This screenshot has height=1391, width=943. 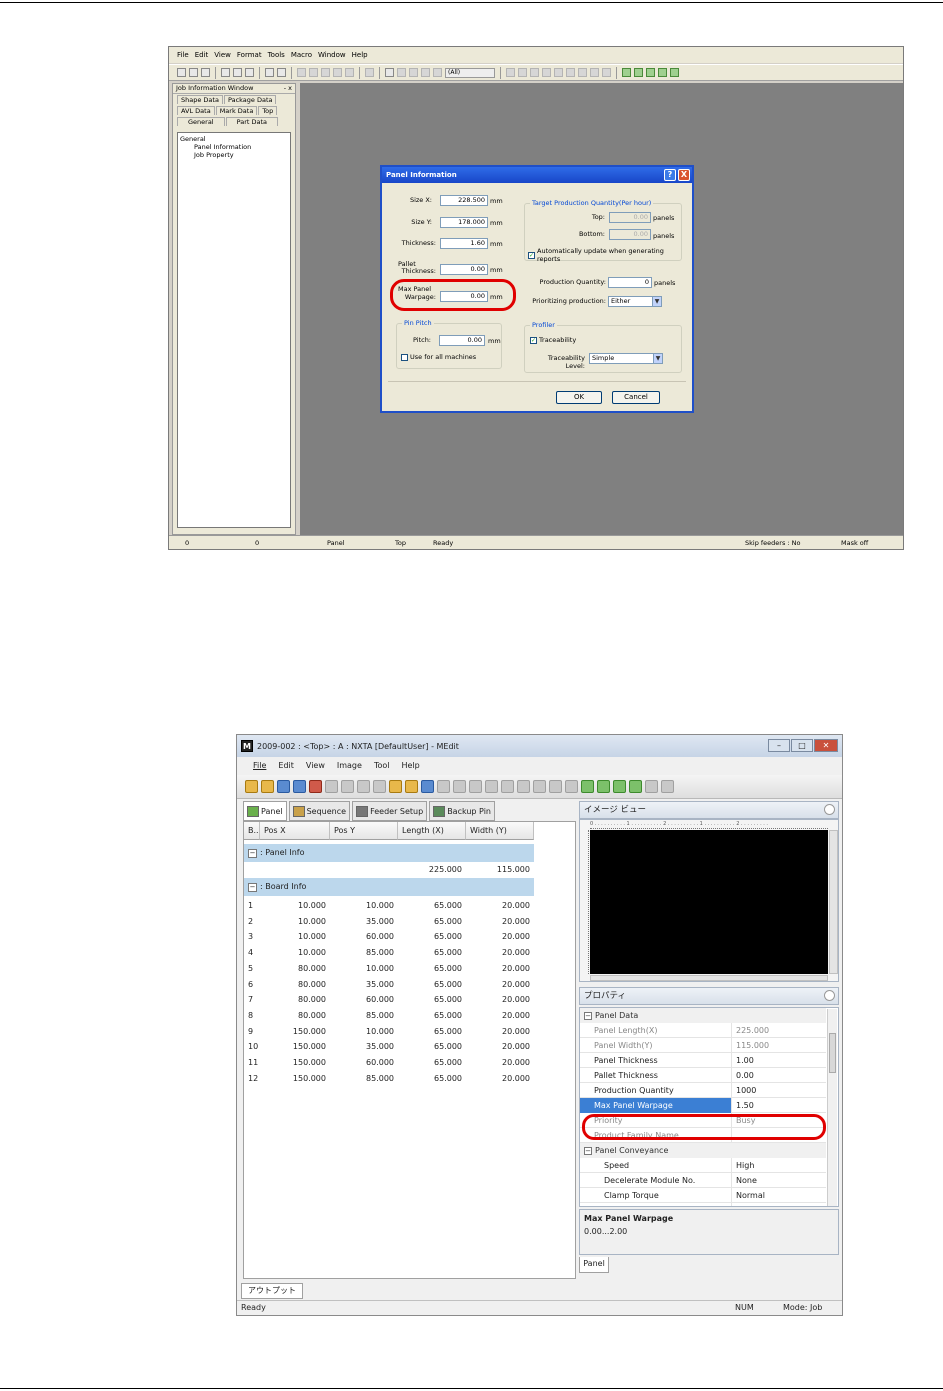 What do you see at coordinates (382, 765) in the screenshot?
I see `menu-tool: Tool` at bounding box center [382, 765].